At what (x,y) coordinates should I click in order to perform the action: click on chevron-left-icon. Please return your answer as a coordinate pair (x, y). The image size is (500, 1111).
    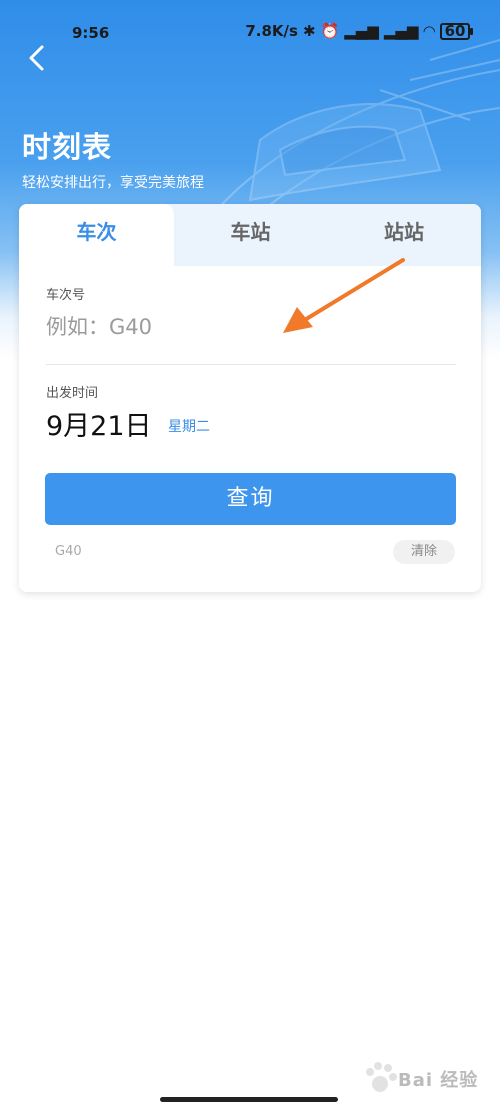
    Looking at the image, I should click on (36, 58).